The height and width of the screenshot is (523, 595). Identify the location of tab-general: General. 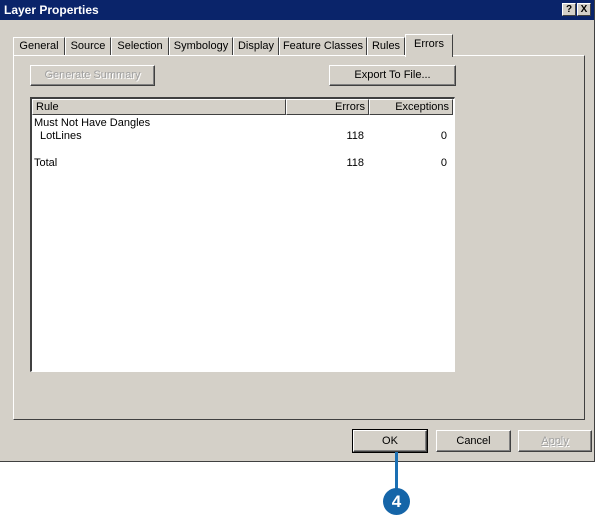
(39, 46).